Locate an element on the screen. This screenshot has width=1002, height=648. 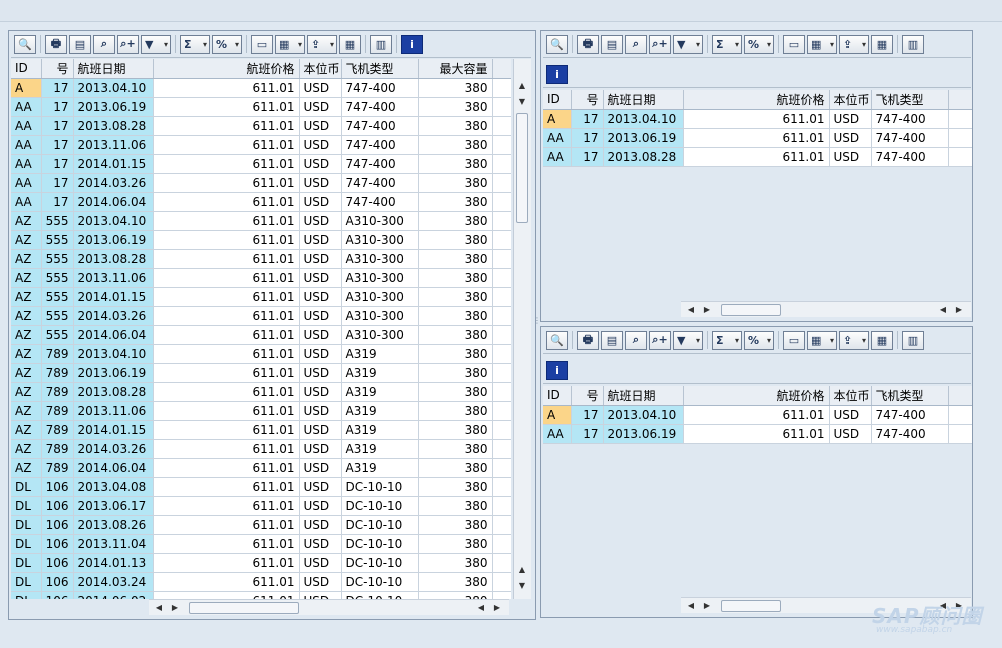
table-row: AA 17 2014.06.04 611.01 USD 747-400 380 is located at coordinates (261, 202).